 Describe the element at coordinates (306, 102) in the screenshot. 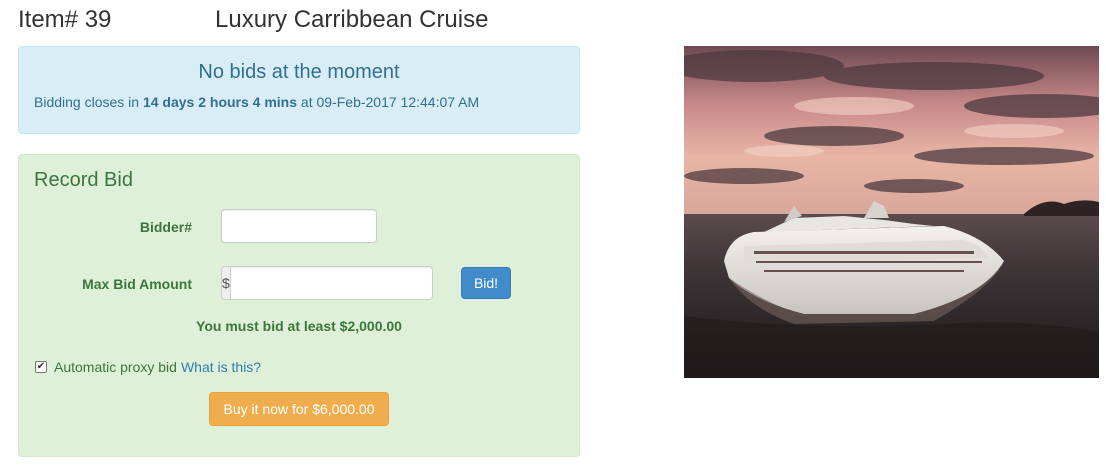

I see `at-word: at` at that location.